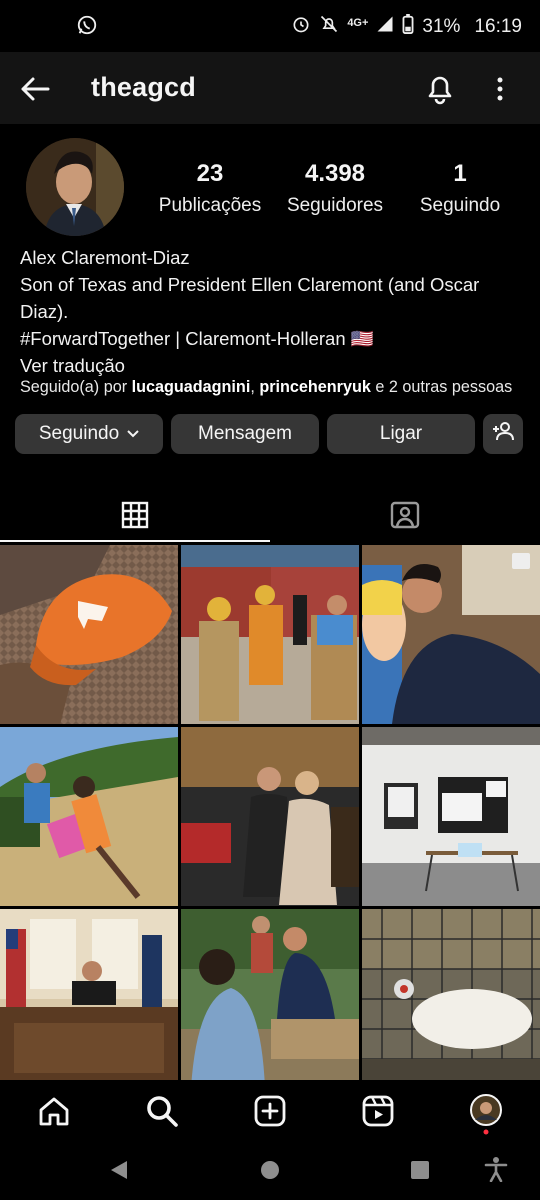  I want to click on call-button: Ligar, so click(401, 434).